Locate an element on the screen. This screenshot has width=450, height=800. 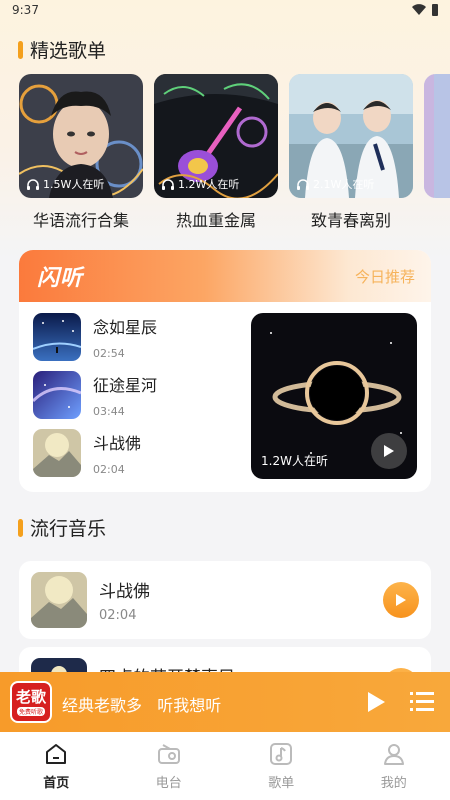
featured-section-title: 精选歌单 is located at coordinates (62, 49).